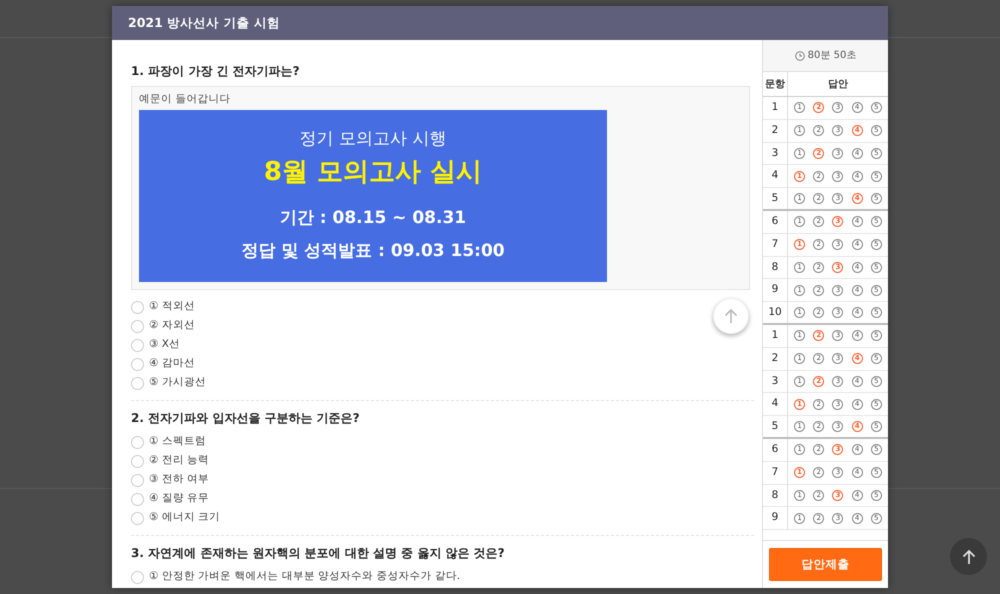 This screenshot has height=594, width=1000. I want to click on column-header: 문항, so click(775, 84).